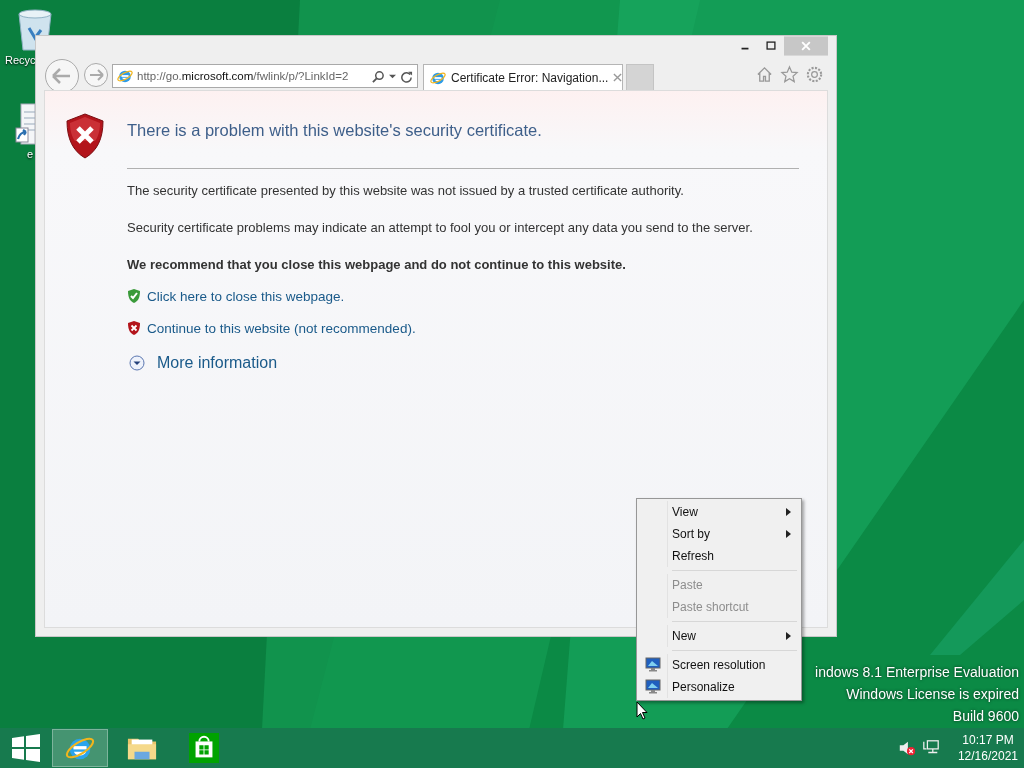 This screenshot has width=1024, height=768. Describe the element at coordinates (917, 672) in the screenshot. I see `watermark-text: indows 8.1 Enterprise Evaluation` at that location.